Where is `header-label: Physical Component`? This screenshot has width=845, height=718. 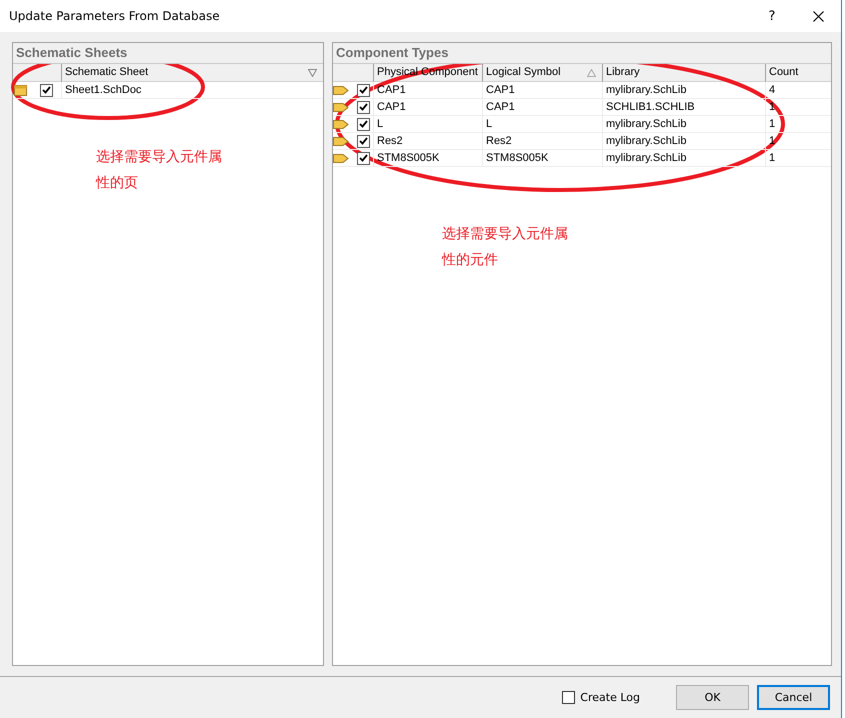
header-label: Physical Component is located at coordinates (427, 72).